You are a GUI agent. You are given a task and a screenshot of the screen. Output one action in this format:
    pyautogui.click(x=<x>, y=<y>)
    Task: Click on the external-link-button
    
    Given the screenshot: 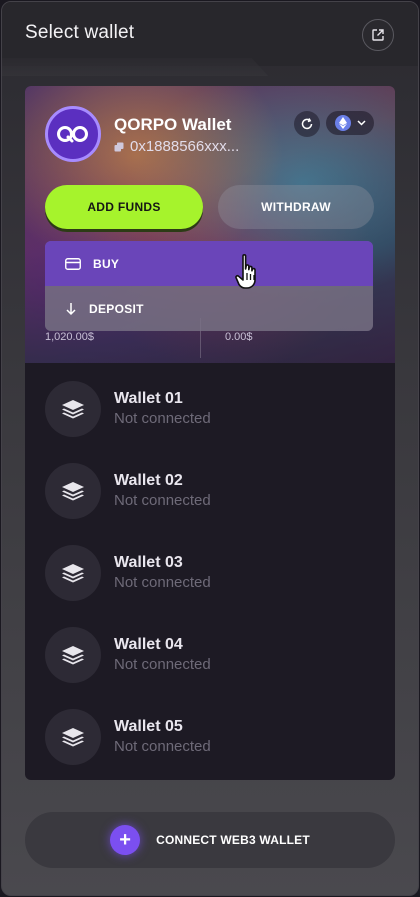 What is the action you would take?
    pyautogui.click(x=378, y=35)
    